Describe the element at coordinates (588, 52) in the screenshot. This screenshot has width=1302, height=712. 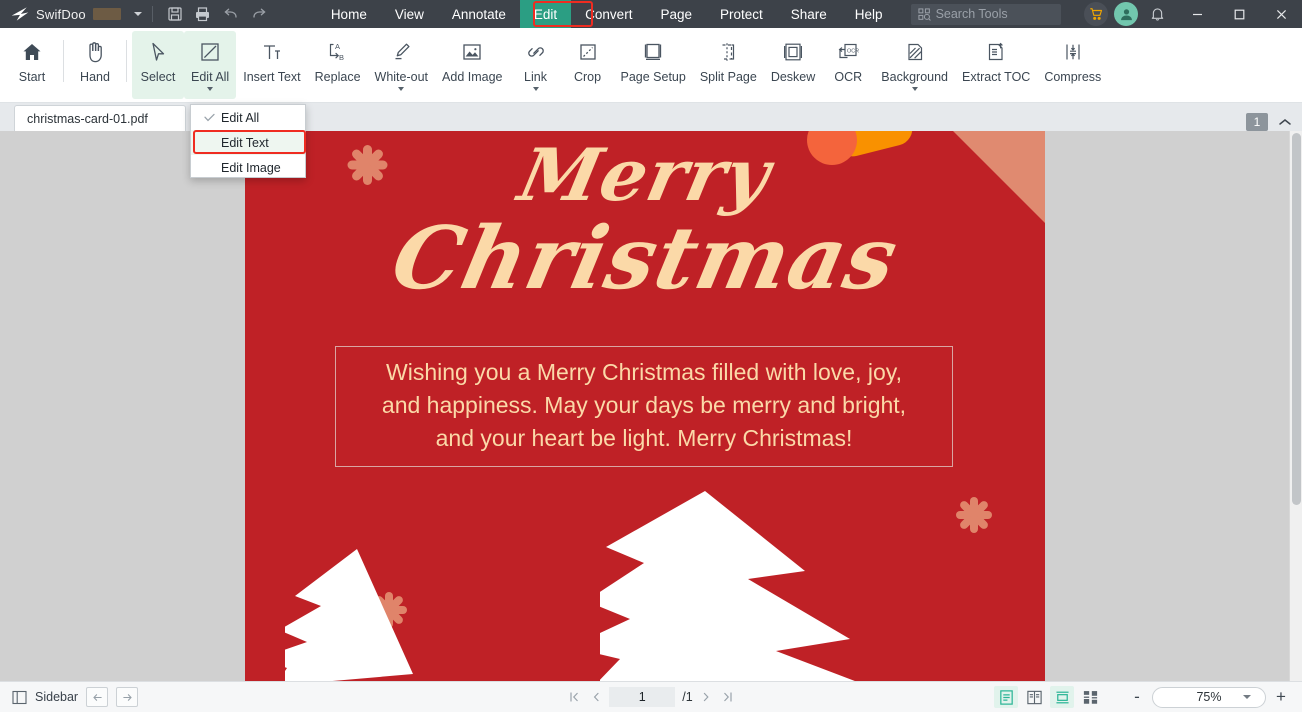
I see `crop-icon` at that location.